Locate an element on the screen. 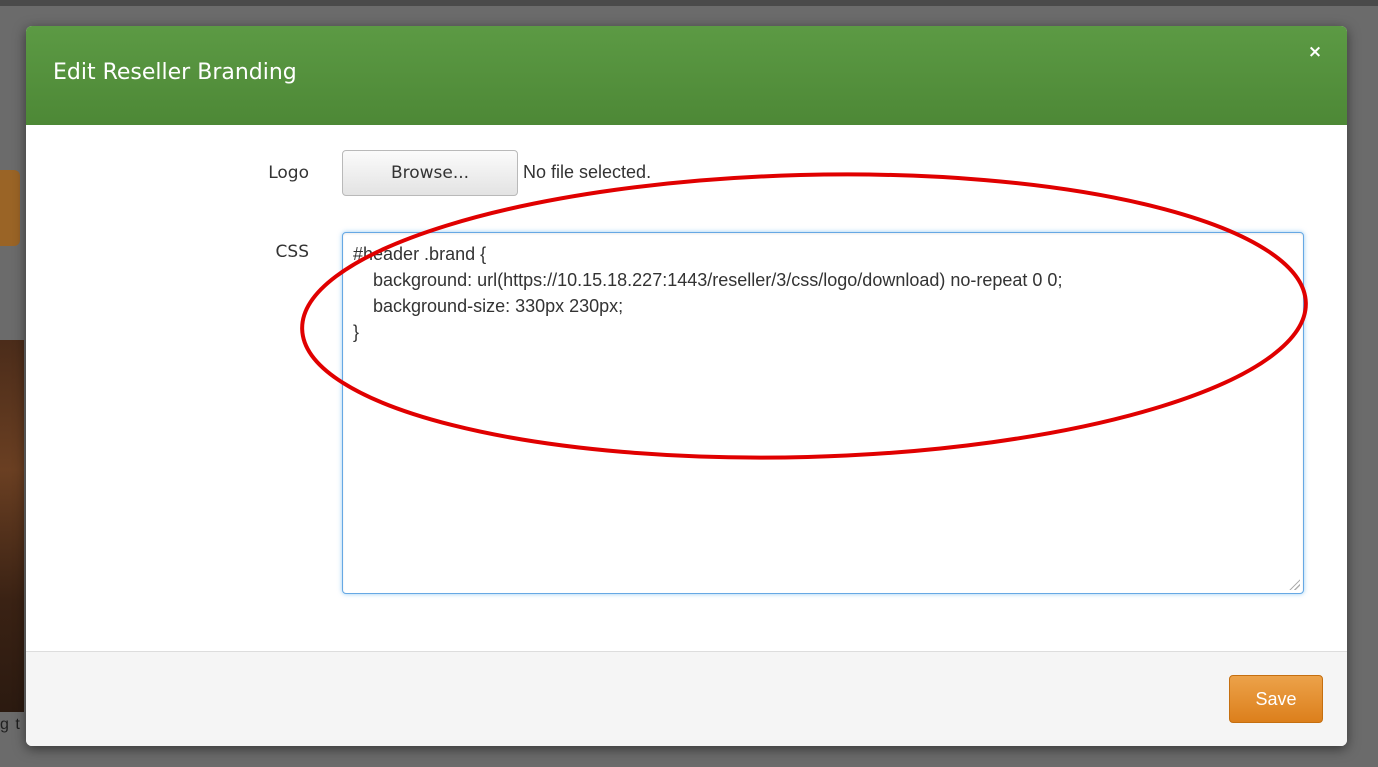  background-top-bar is located at coordinates (689, 3).